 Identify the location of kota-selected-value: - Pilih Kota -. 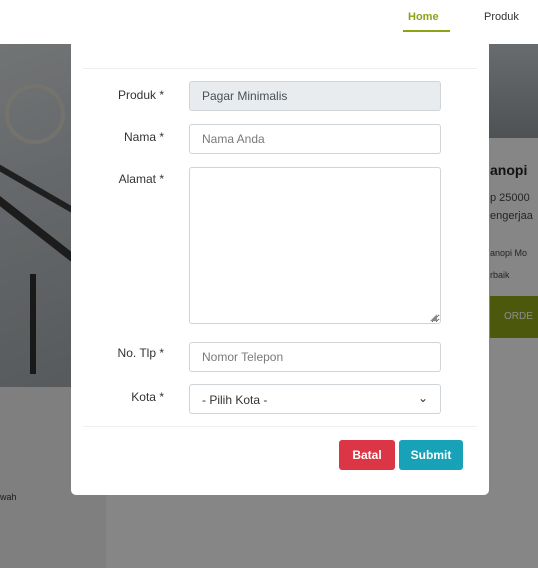
(235, 400).